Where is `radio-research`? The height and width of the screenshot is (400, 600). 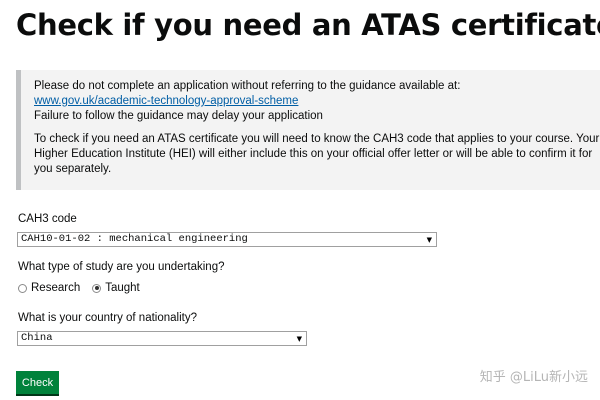
radio-research is located at coordinates (22, 288).